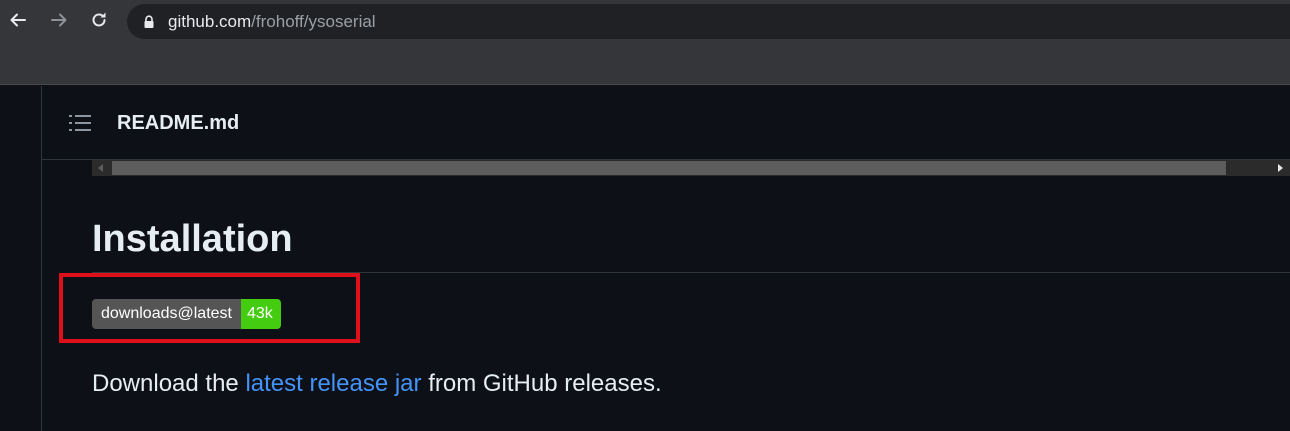 Image resolution: width=1290 pixels, height=431 pixels. I want to click on paragraph-text-after: from GitHub releases., so click(541, 383).